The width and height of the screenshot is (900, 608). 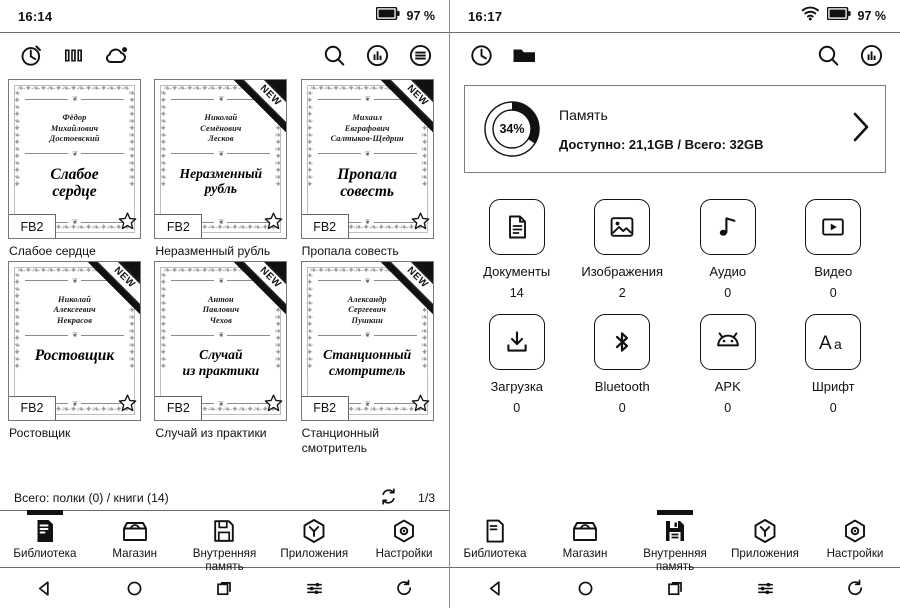 I want to click on tab-1: Библиотека, so click(x=495, y=535).